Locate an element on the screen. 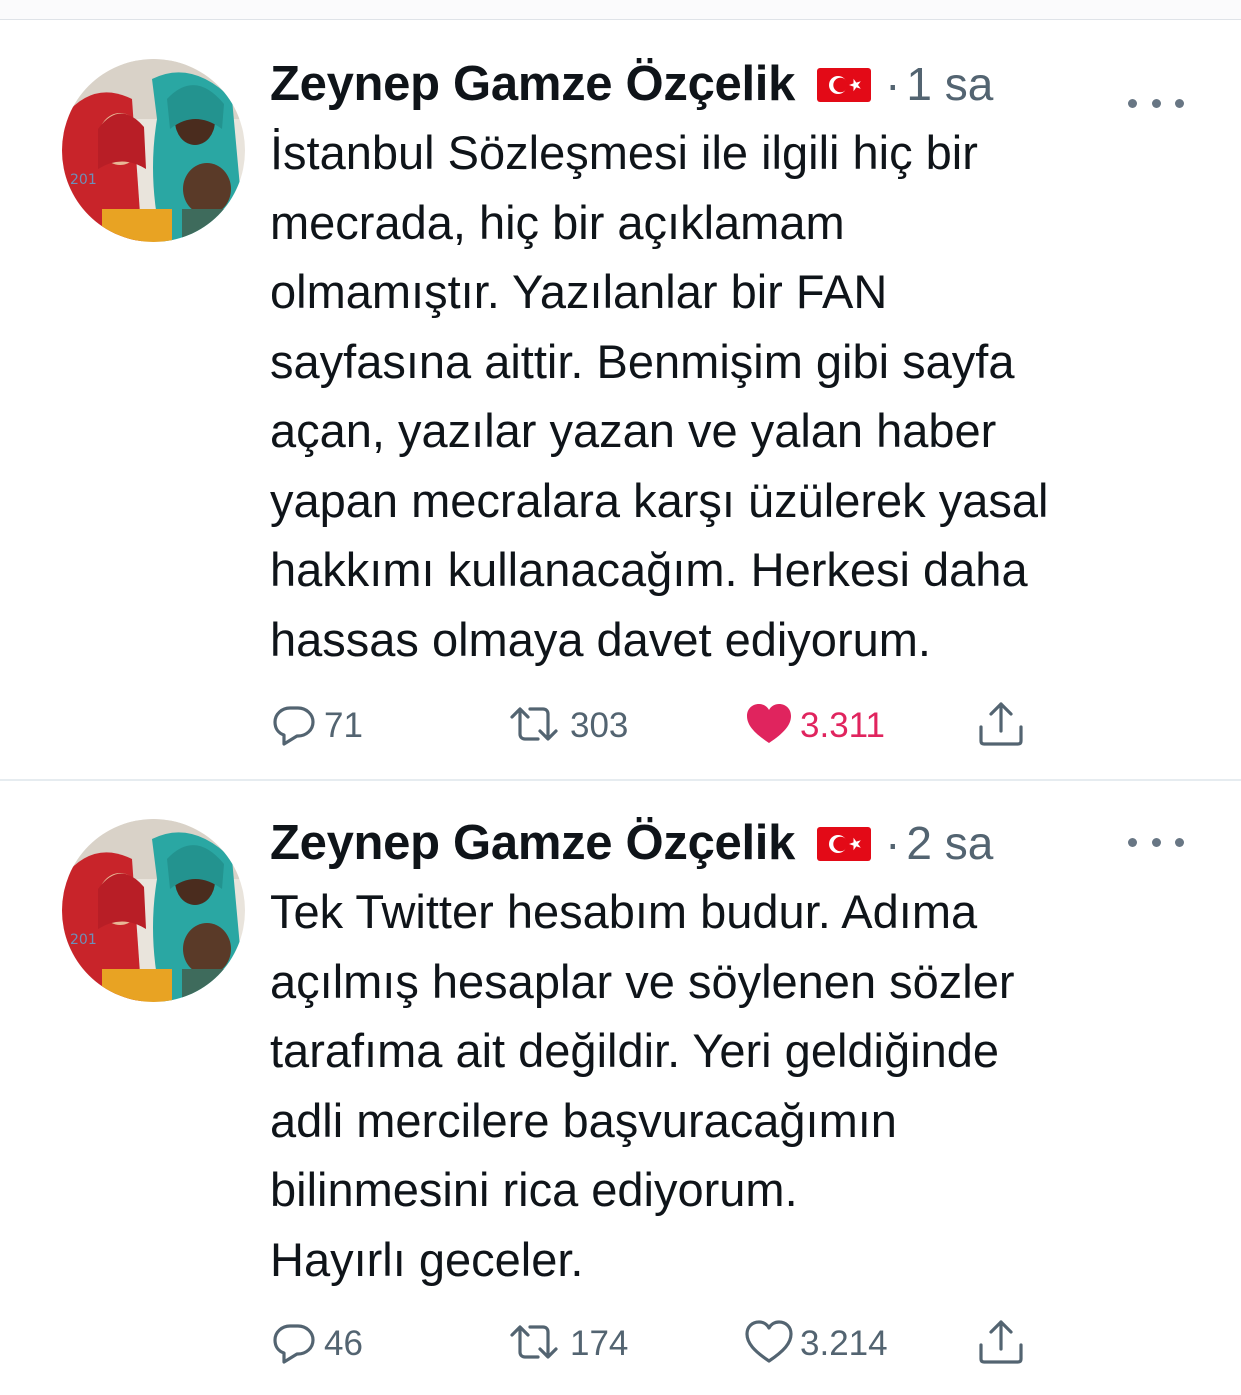 Image resolution: width=1241 pixels, height=1395 pixels. like-count: 3.214 is located at coordinates (844, 1343).